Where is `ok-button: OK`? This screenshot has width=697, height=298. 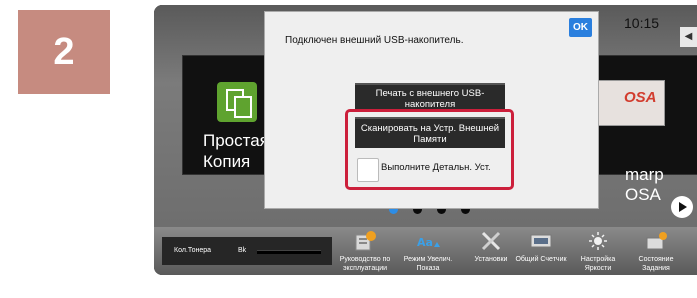 ok-button: OK is located at coordinates (580, 27).